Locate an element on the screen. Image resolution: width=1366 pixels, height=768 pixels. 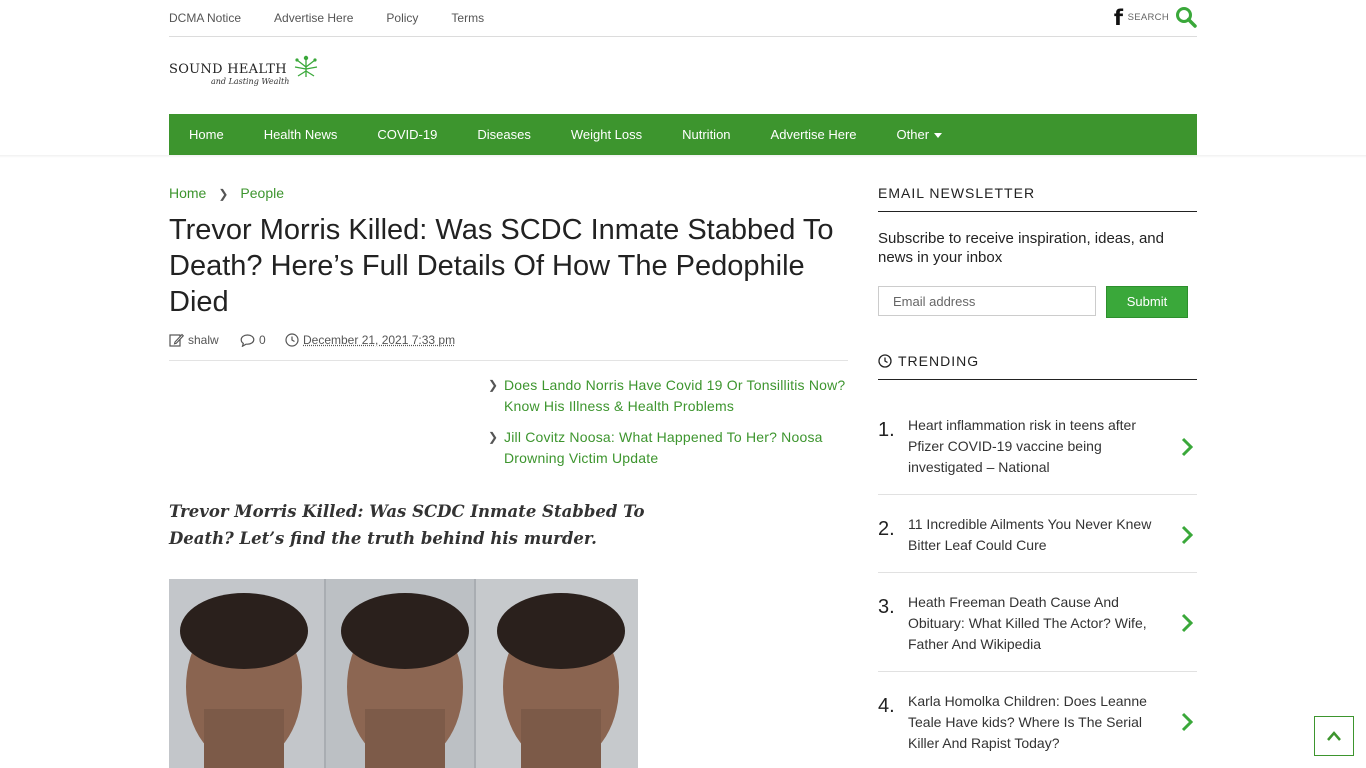
trending-heading: TRENDING is located at coordinates (939, 361).